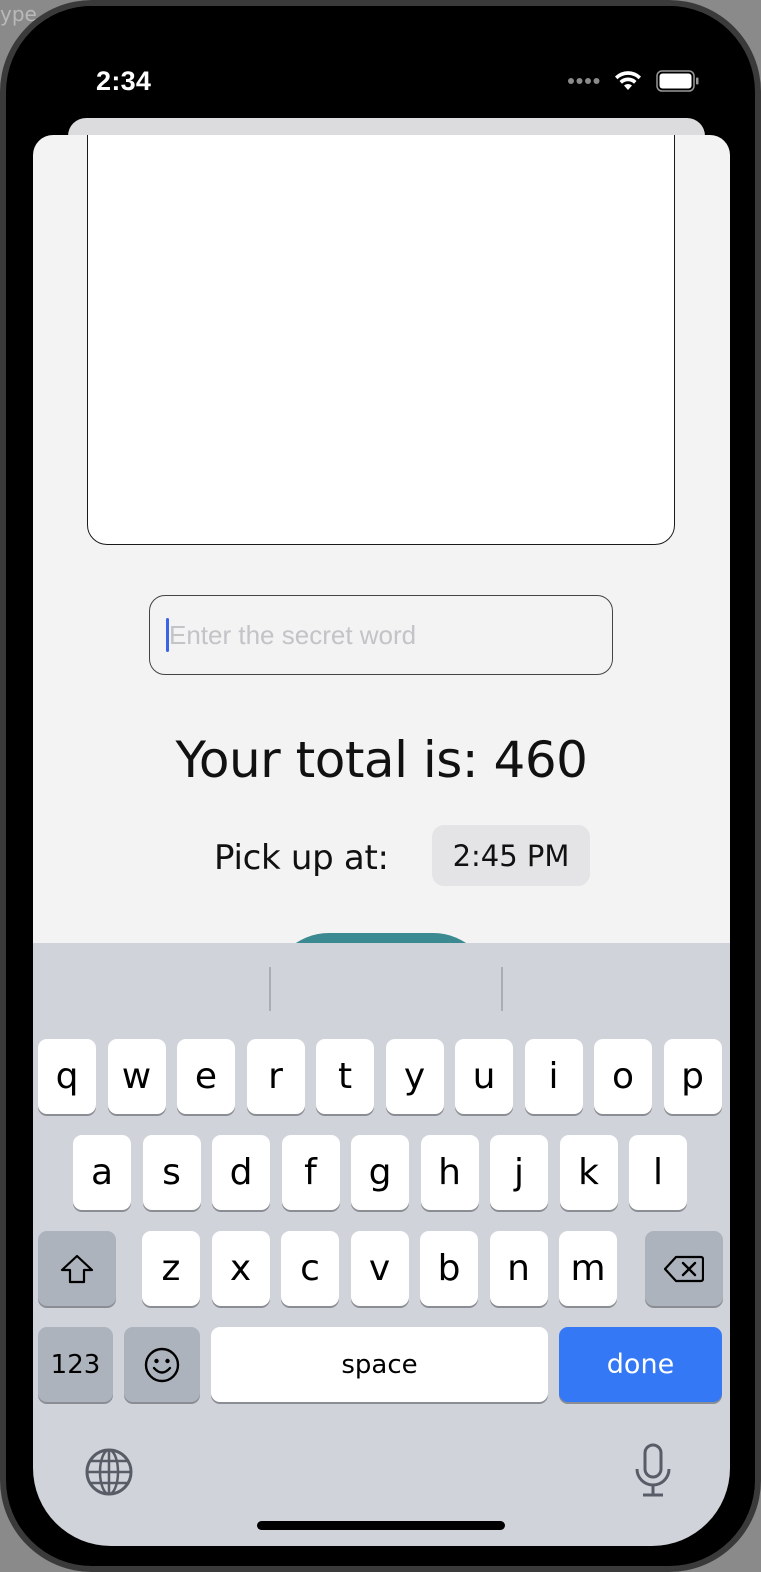 This screenshot has height=1572, width=761. I want to click on key-x: x, so click(240, 1268).